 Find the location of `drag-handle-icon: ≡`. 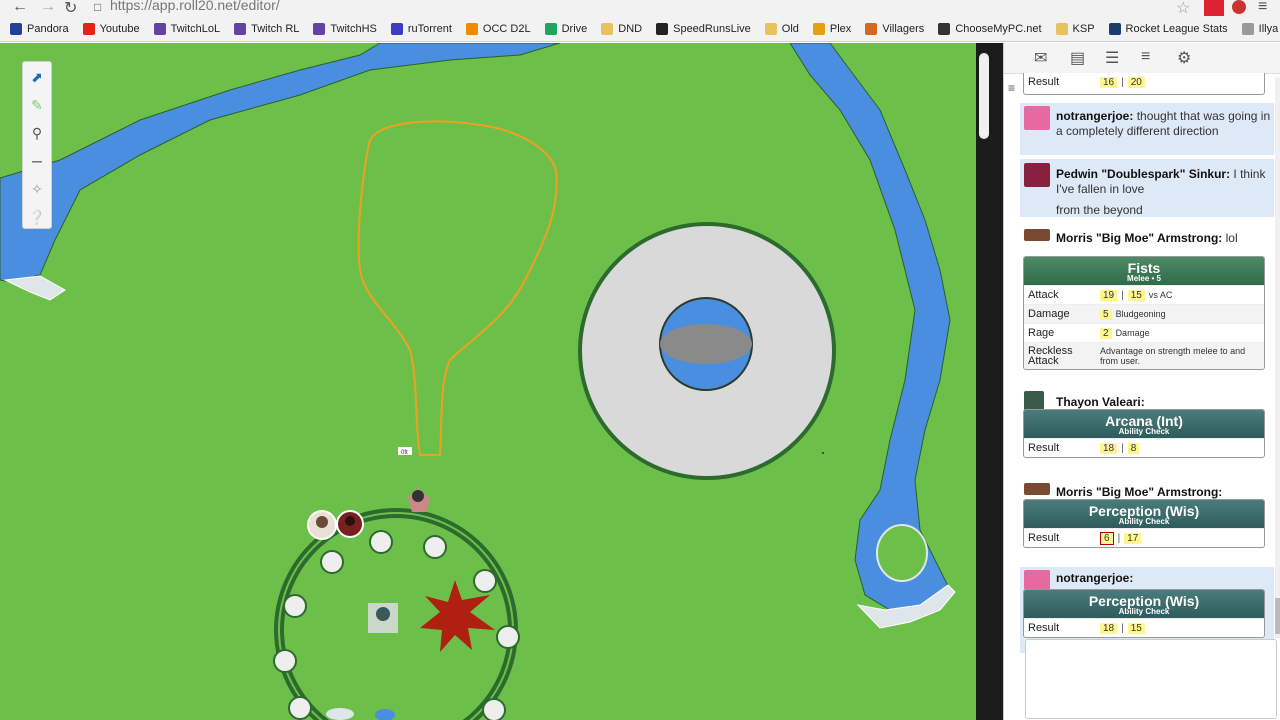

drag-handle-icon: ≡ is located at coordinates (1011, 88).